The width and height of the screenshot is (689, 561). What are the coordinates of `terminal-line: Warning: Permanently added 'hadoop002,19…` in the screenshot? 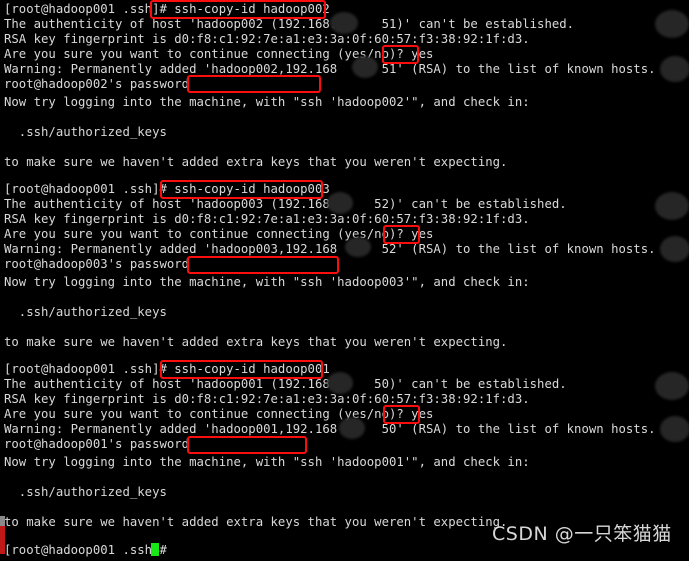 It's located at (330, 69).